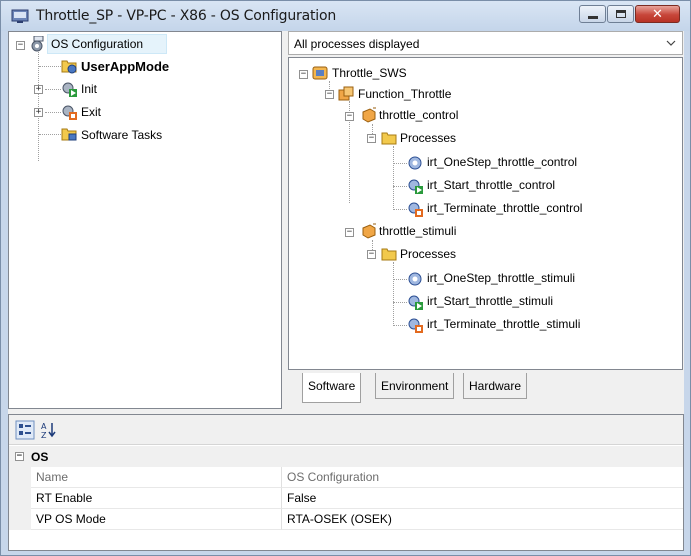 This screenshot has width=691, height=556. I want to click on property-name: Name, so click(156, 477).